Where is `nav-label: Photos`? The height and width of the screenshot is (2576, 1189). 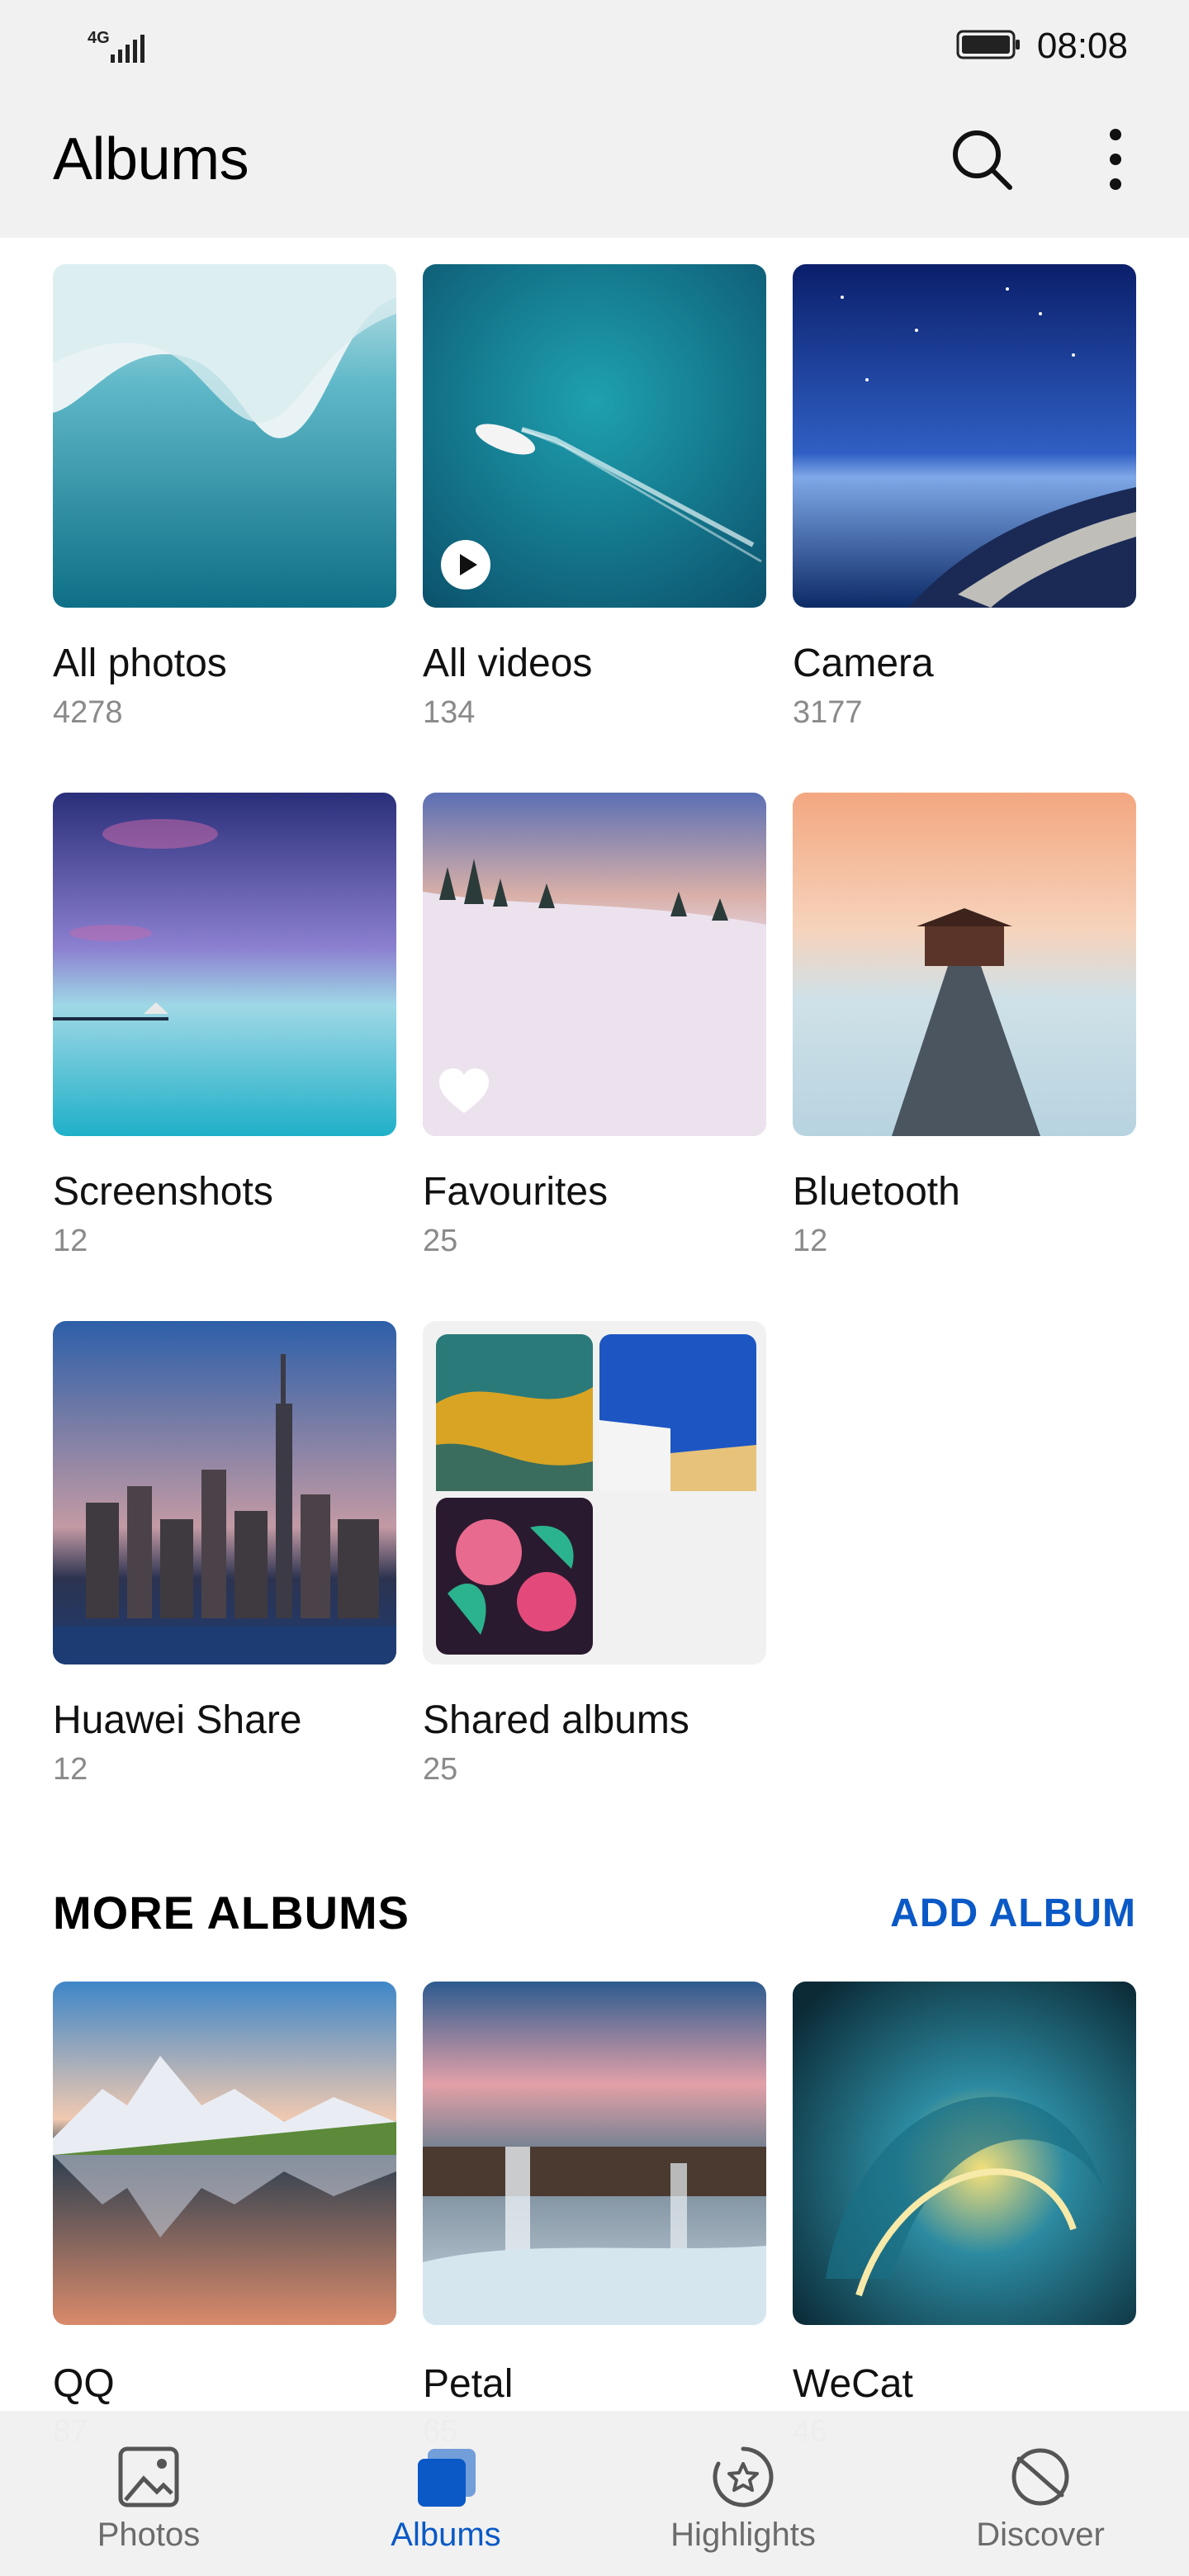 nav-label: Photos is located at coordinates (149, 2535).